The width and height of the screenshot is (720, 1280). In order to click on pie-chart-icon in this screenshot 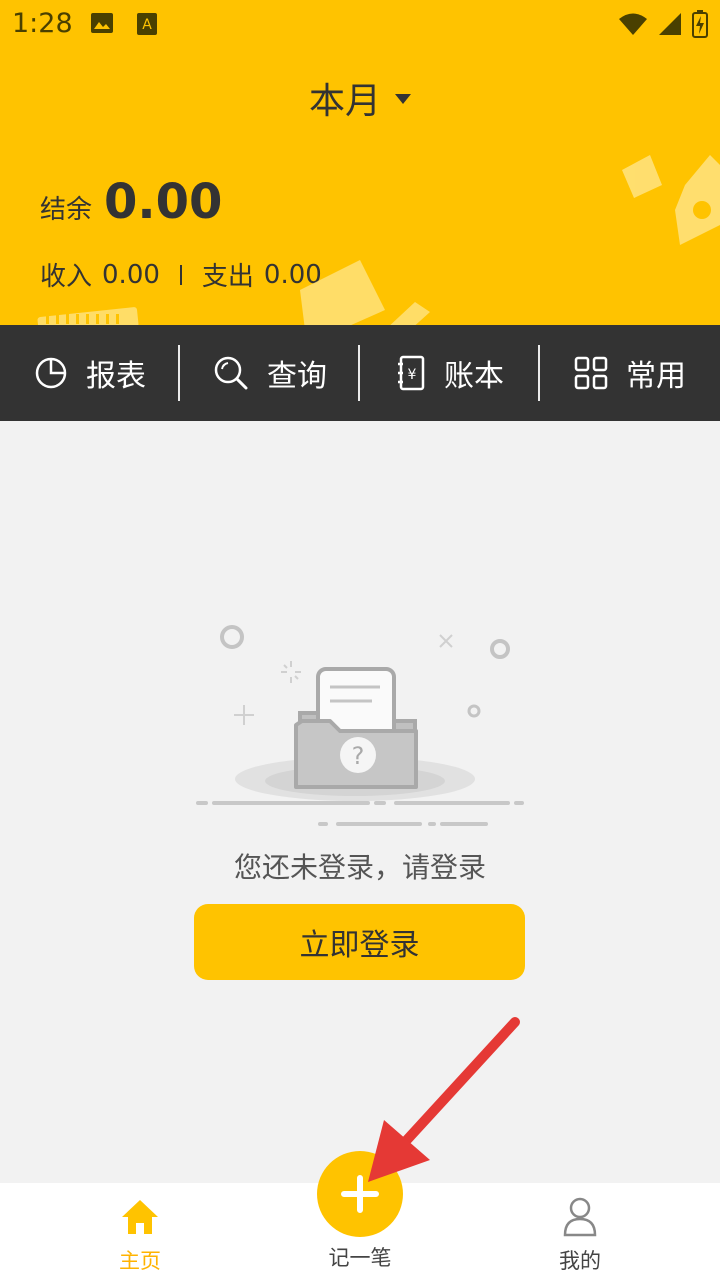, I will do `click(51, 373)`.